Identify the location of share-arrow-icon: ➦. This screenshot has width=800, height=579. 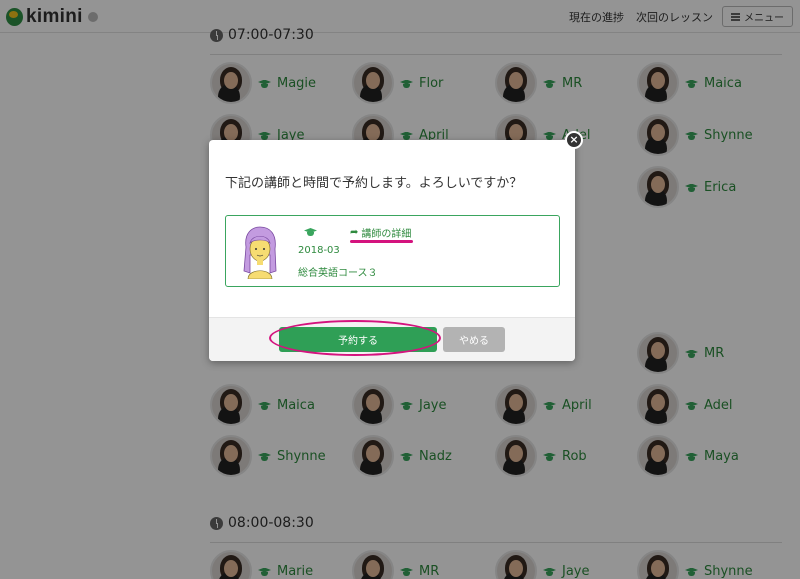
(354, 232).